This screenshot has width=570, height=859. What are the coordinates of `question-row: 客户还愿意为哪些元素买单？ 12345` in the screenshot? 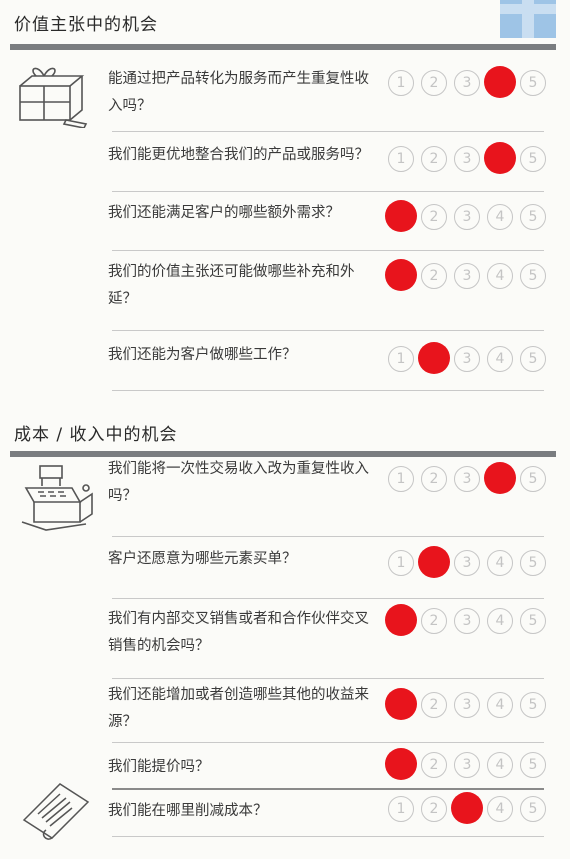 It's located at (333, 568).